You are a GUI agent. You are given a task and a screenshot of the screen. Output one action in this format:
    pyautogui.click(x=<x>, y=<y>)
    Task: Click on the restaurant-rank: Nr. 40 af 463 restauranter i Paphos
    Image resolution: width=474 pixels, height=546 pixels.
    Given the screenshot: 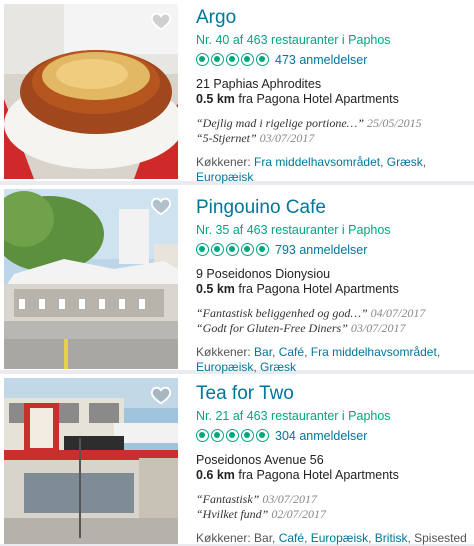 What is the action you would take?
    pyautogui.click(x=293, y=40)
    